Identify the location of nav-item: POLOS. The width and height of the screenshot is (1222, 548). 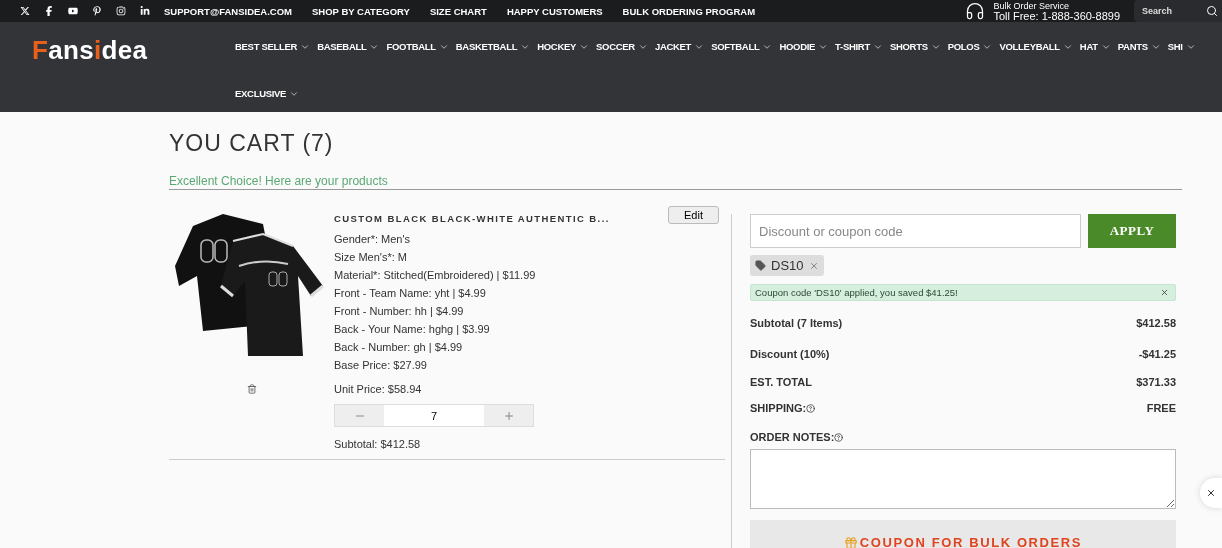
(970, 46).